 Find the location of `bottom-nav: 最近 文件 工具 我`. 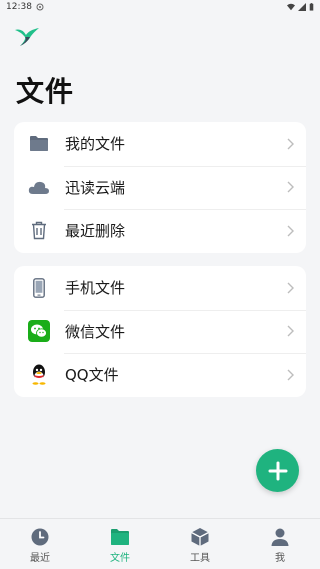

bottom-nav: 最近 文件 工具 我 is located at coordinates (160, 543).